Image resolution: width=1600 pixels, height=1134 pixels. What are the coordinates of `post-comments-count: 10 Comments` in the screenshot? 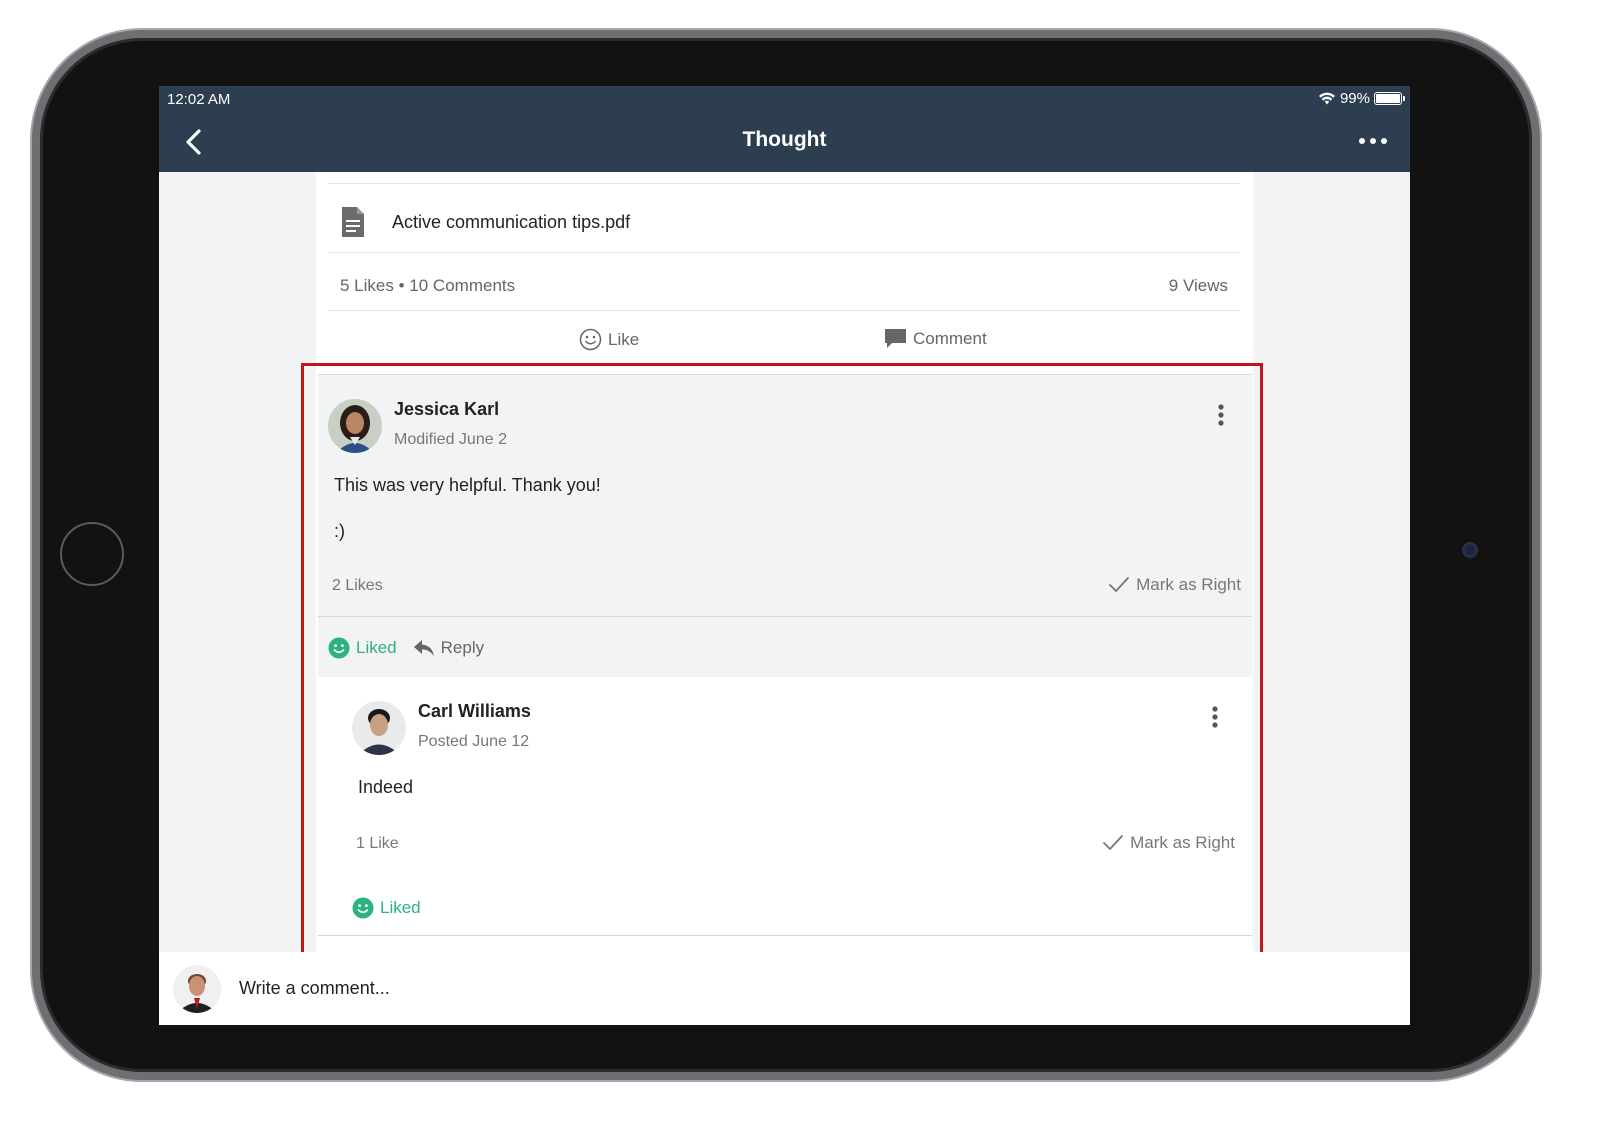 It's located at (462, 285).